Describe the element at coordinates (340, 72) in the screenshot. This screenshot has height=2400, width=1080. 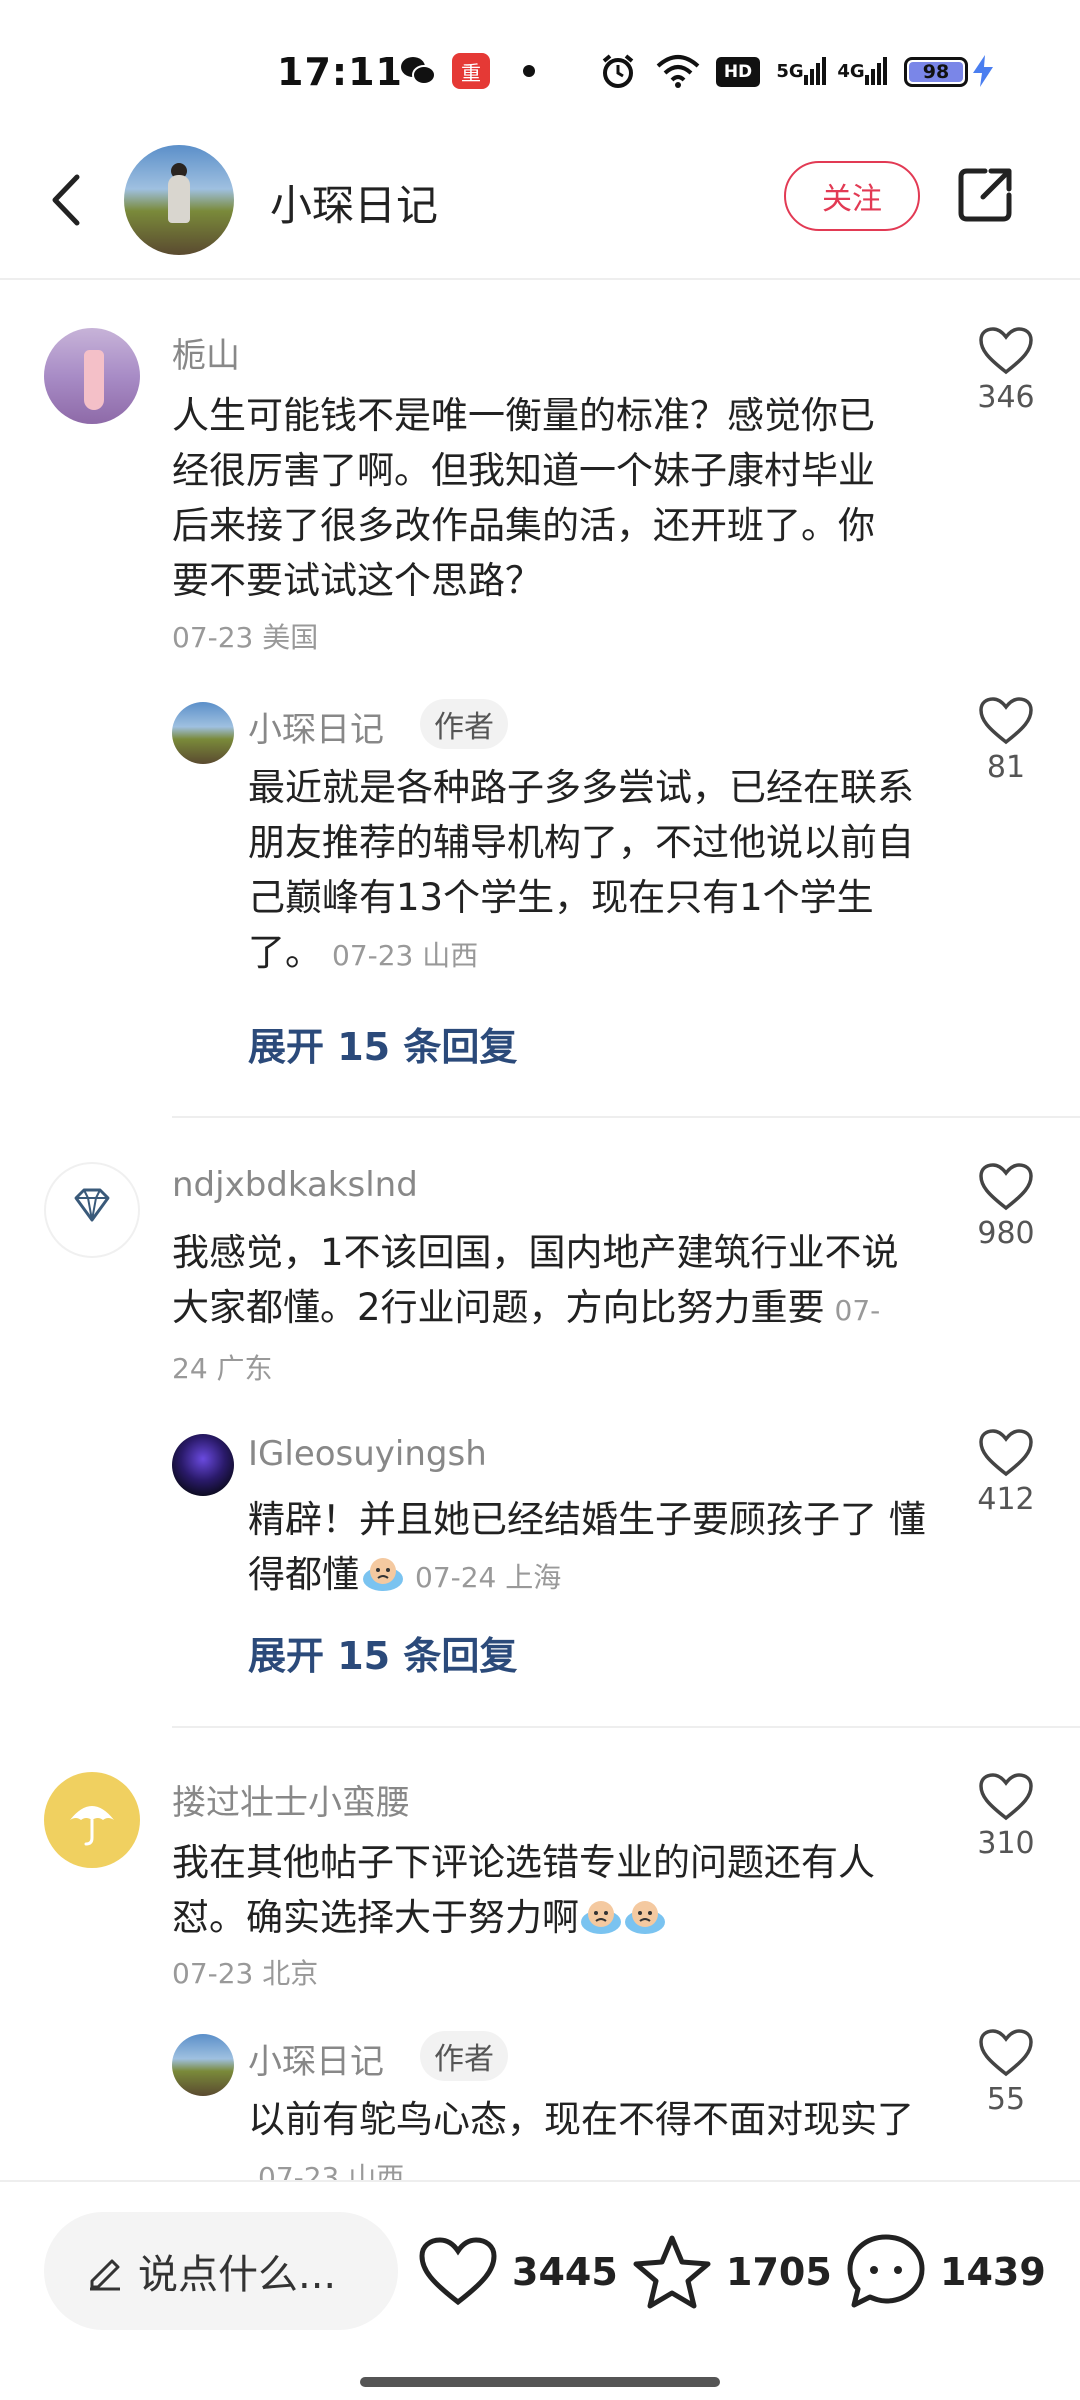
I see `status-time: 17:11` at that location.